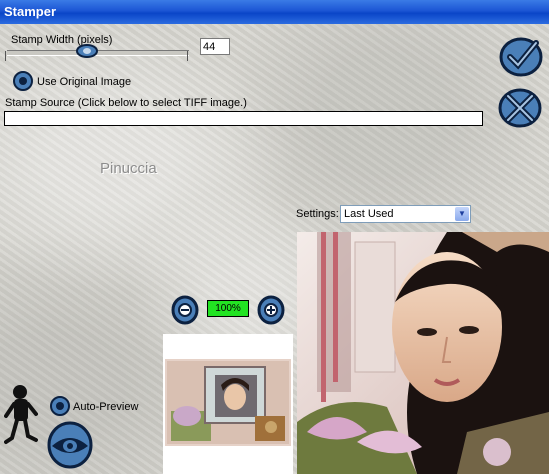  I want to click on slider-thumb, so click(87, 51).